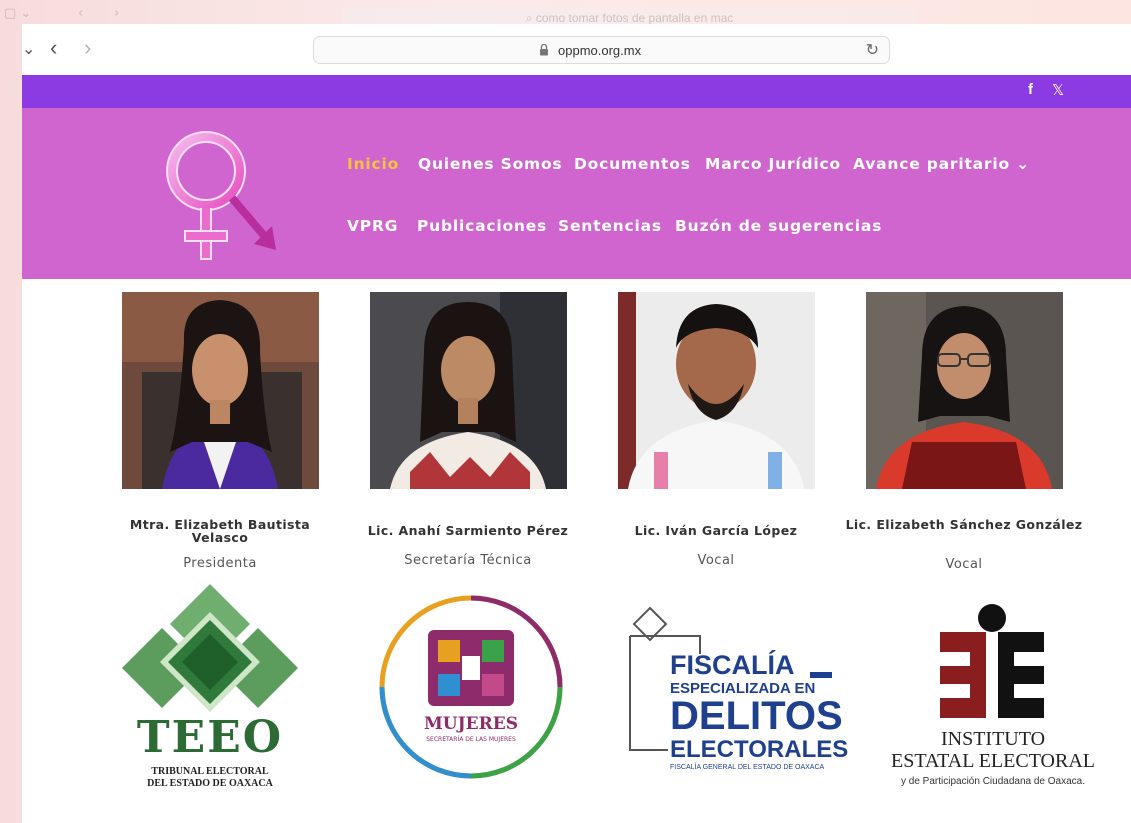  Describe the element at coordinates (468, 530) in the screenshot. I see `member-name: Lic. Anahí Sarmiento Pérez` at that location.